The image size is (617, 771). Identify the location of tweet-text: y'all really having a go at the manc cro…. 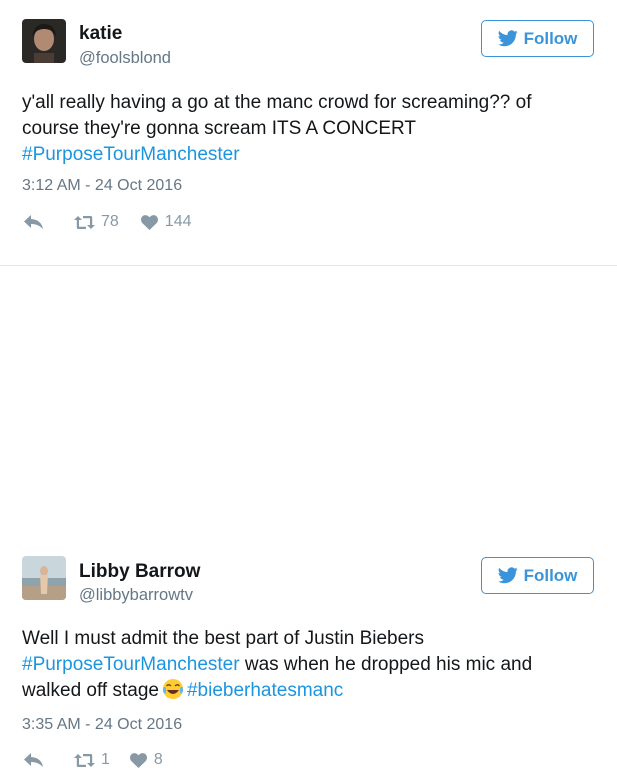
(309, 129).